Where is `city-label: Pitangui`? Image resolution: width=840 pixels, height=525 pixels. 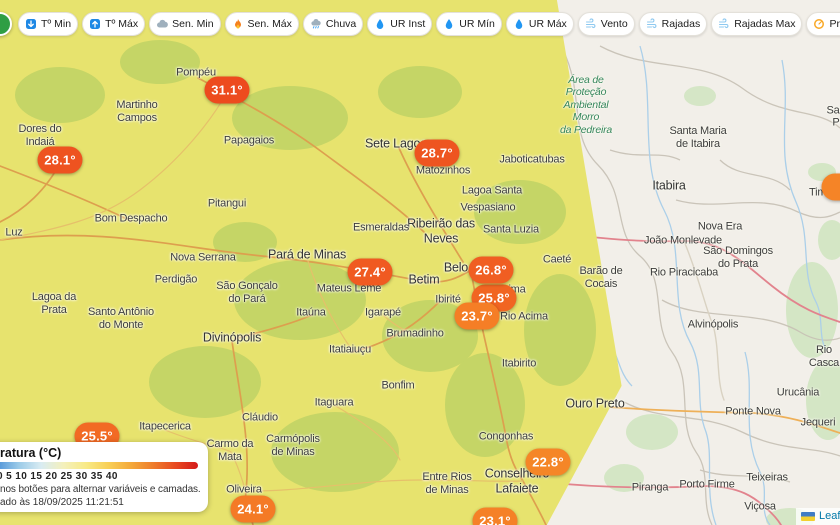
city-label: Pitangui is located at coordinates (227, 203).